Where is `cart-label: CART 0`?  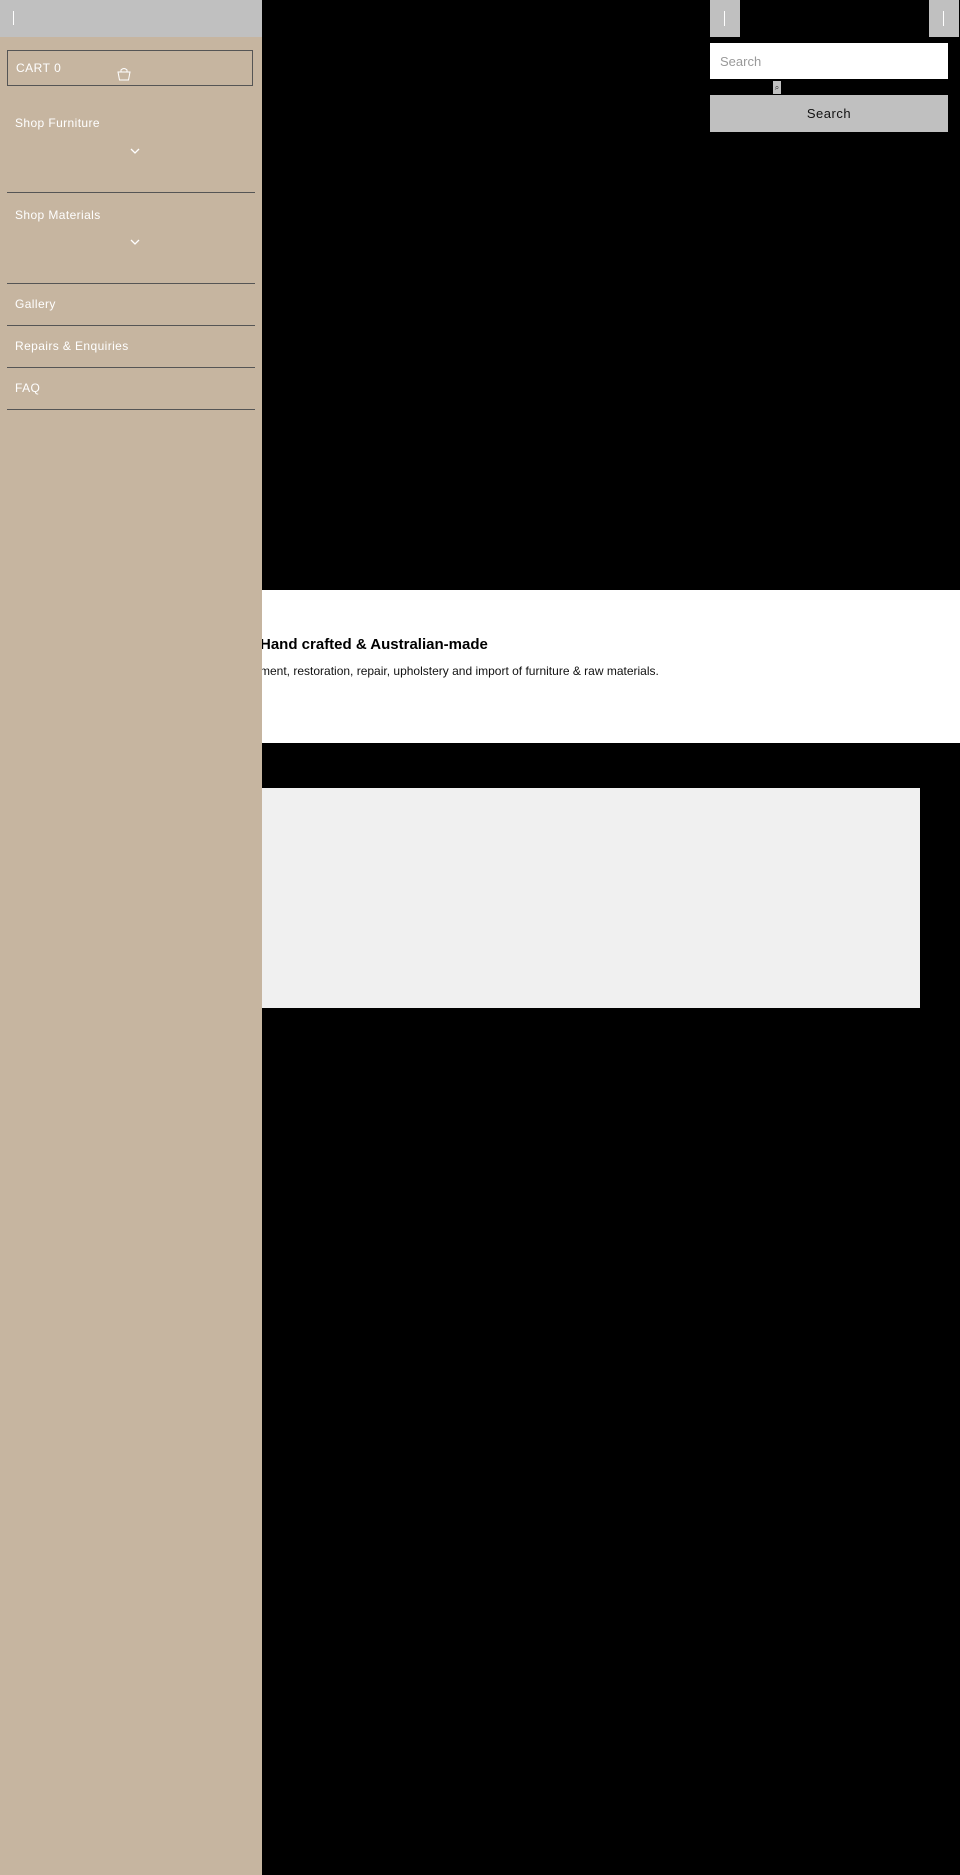
cart-label: CART 0 is located at coordinates (39, 68).